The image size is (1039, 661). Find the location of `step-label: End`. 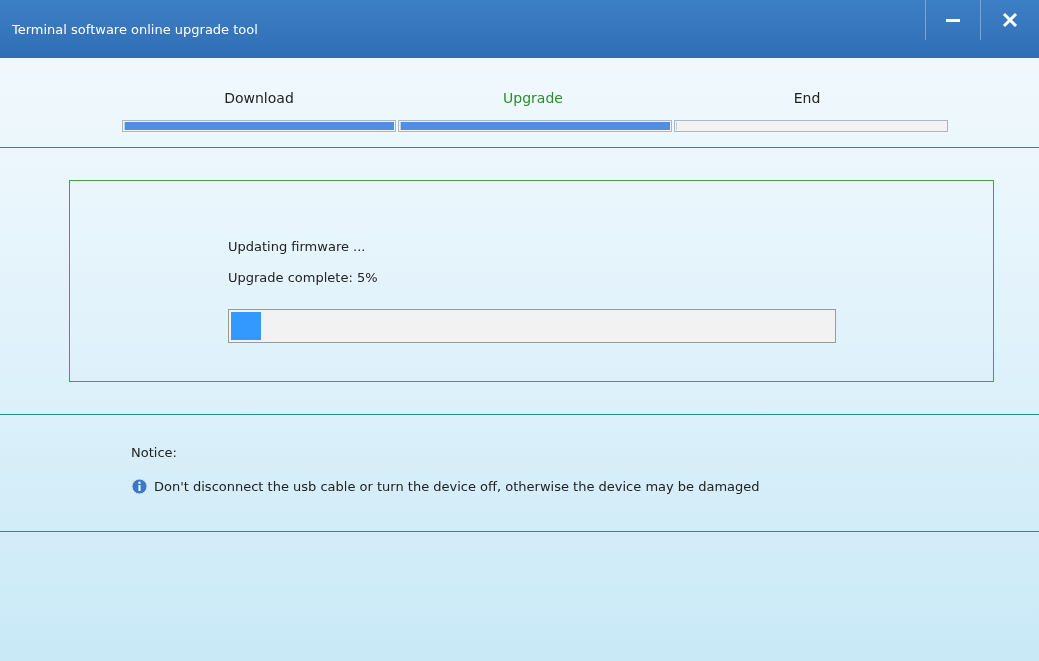

step-label: End is located at coordinates (807, 98).